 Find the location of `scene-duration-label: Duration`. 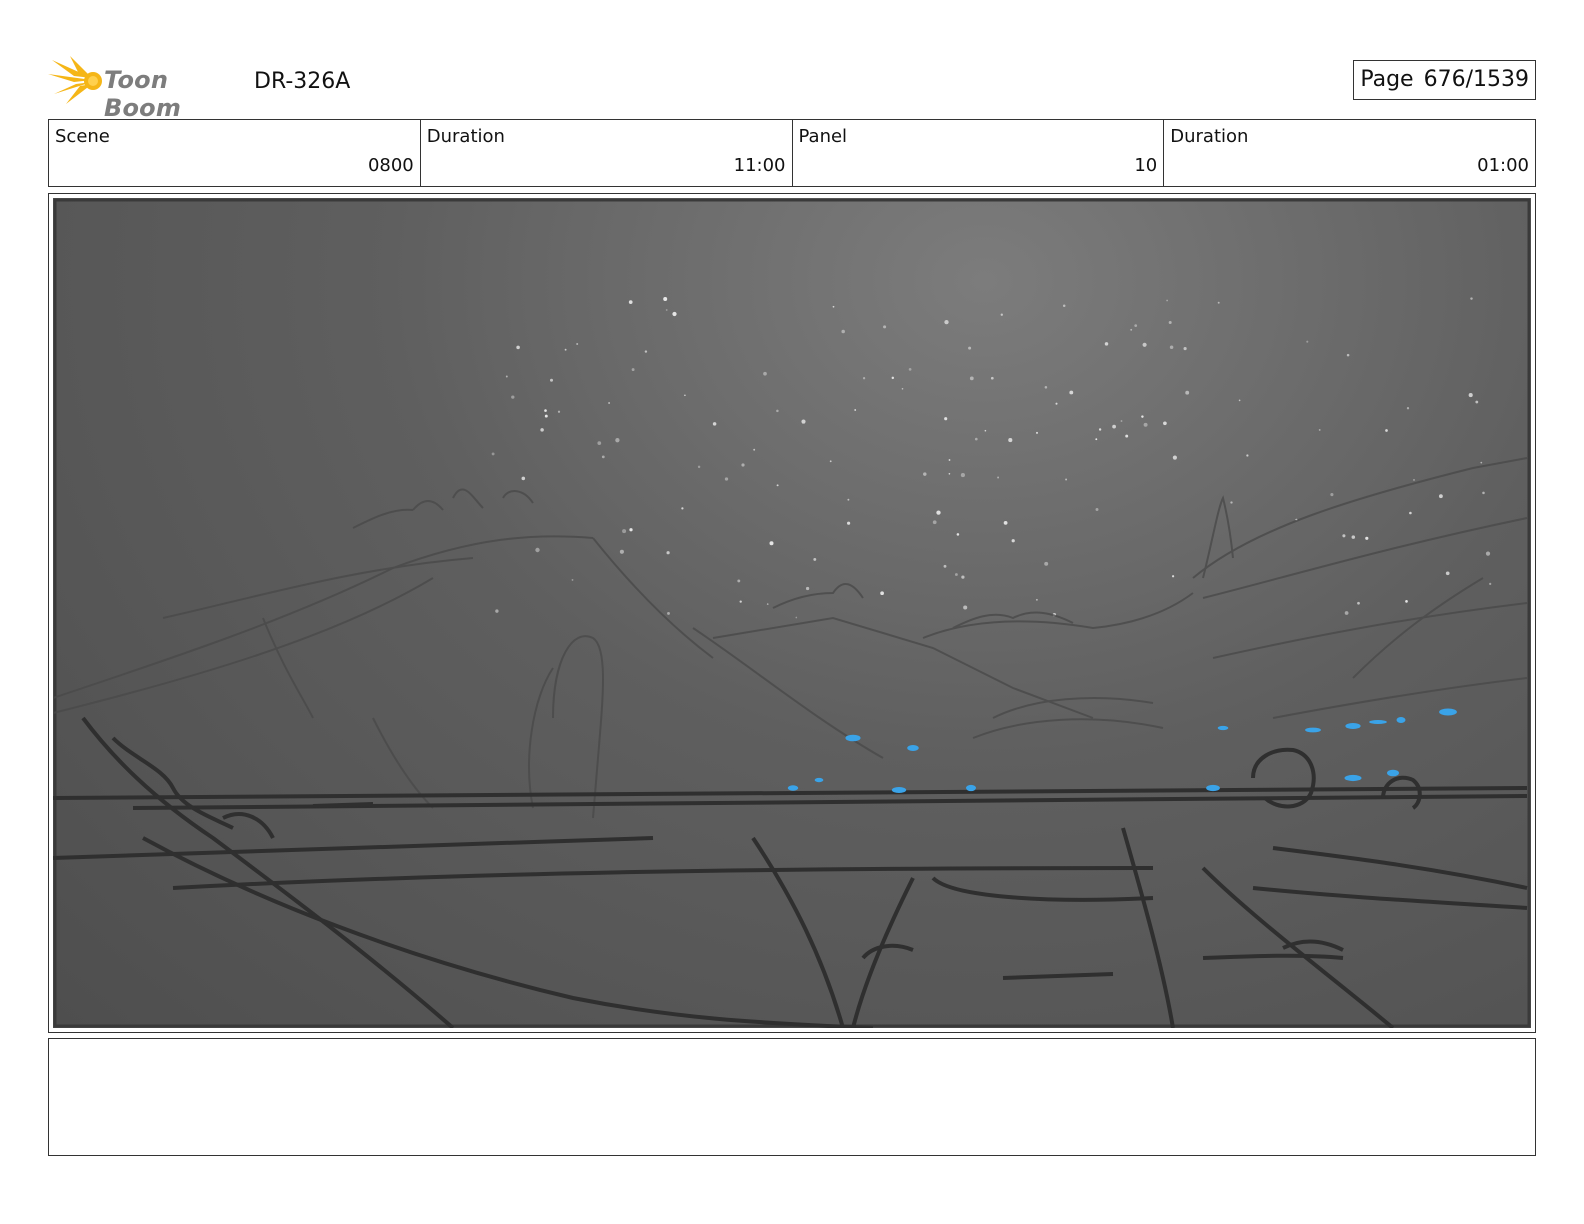

scene-duration-label: Duration is located at coordinates (465, 136).